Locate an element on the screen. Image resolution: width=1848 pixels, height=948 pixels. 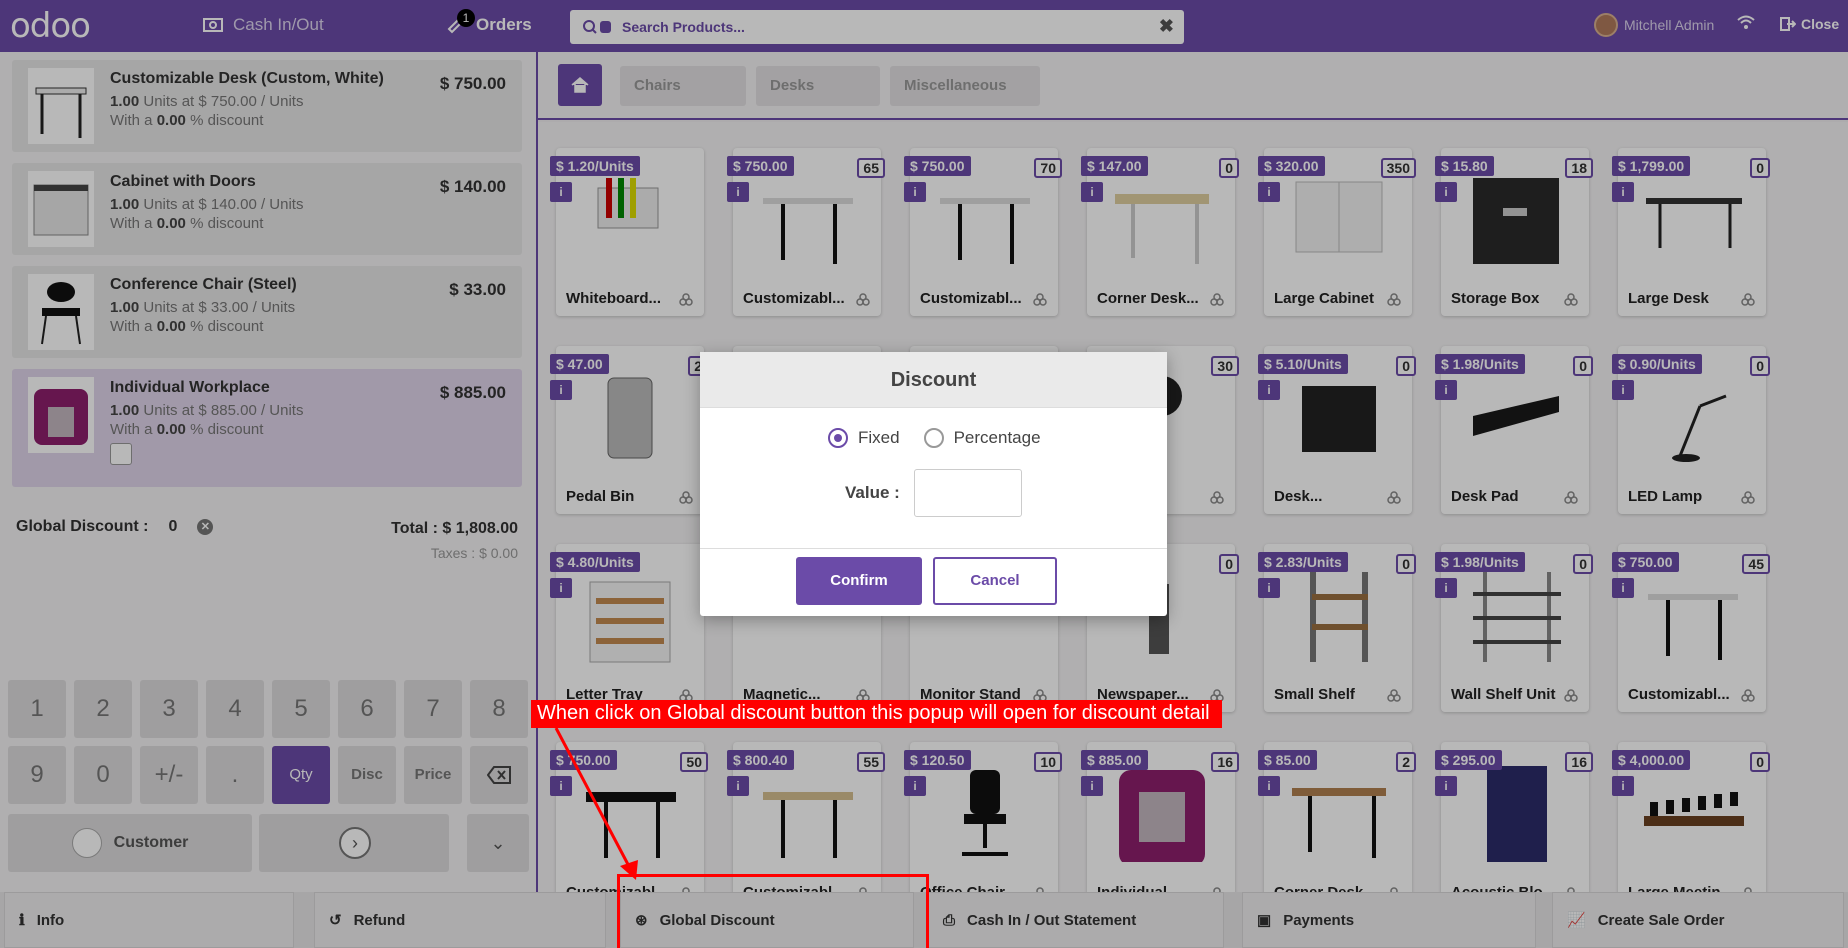
fixed-radio is located at coordinates (838, 438).